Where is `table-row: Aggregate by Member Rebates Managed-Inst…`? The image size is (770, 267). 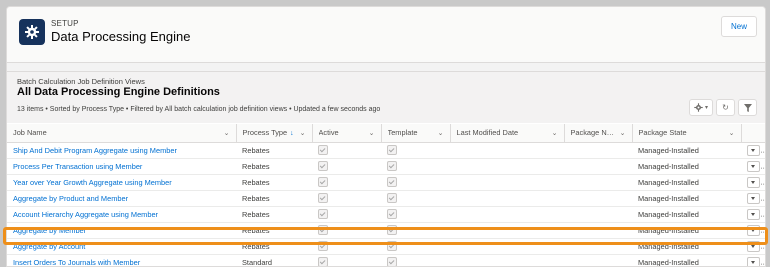
table-row: Aggregate by Member Rebates Managed-Inst… is located at coordinates (386, 230).